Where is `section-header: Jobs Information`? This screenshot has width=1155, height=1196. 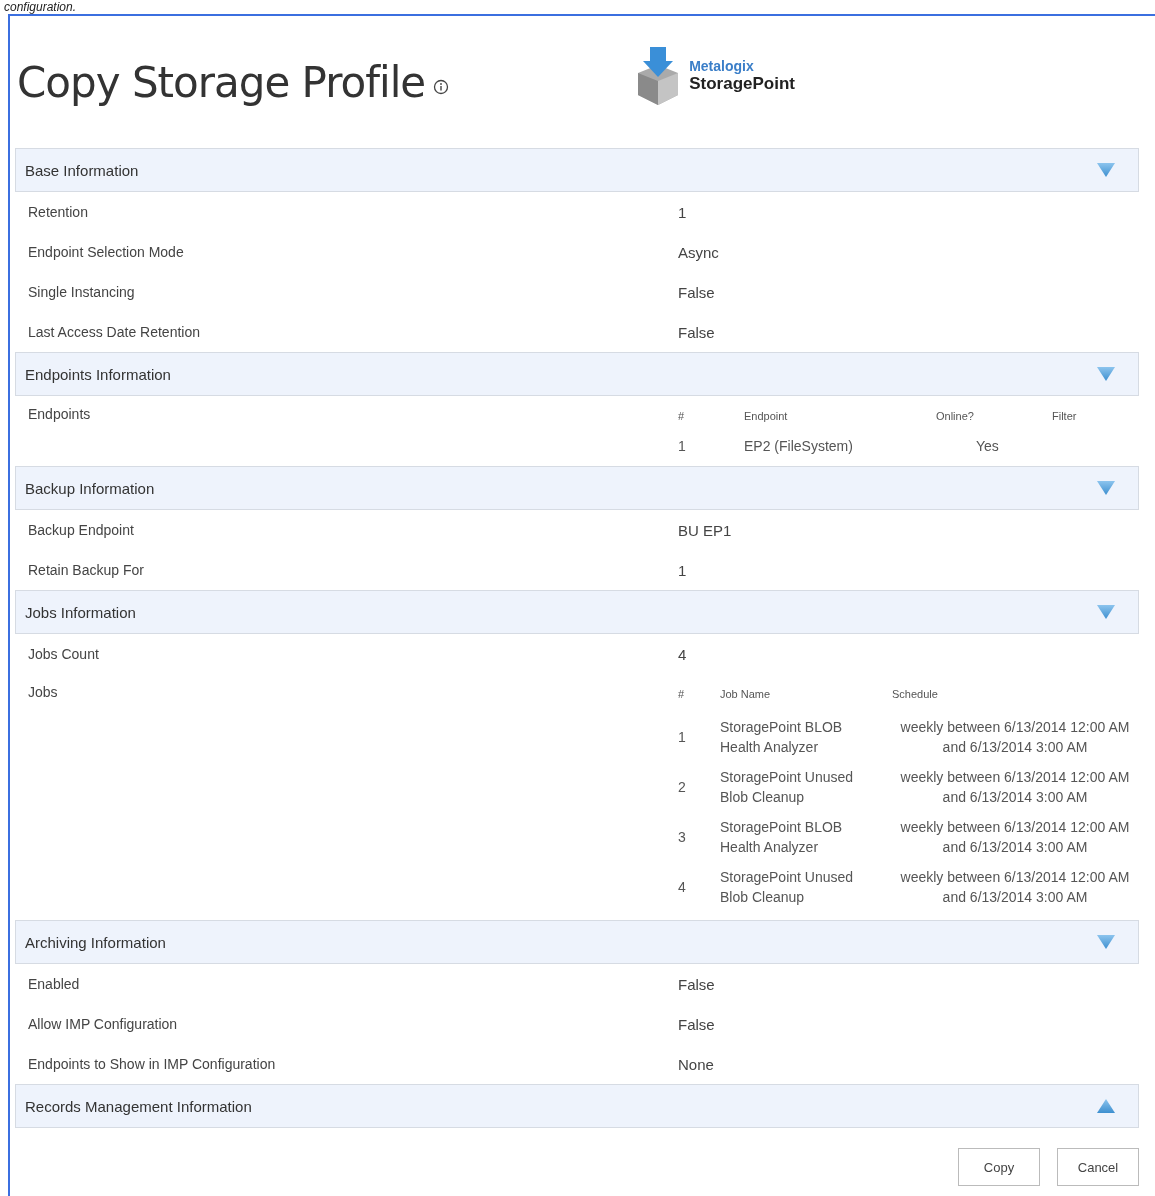
section-header: Jobs Information is located at coordinates (577, 612).